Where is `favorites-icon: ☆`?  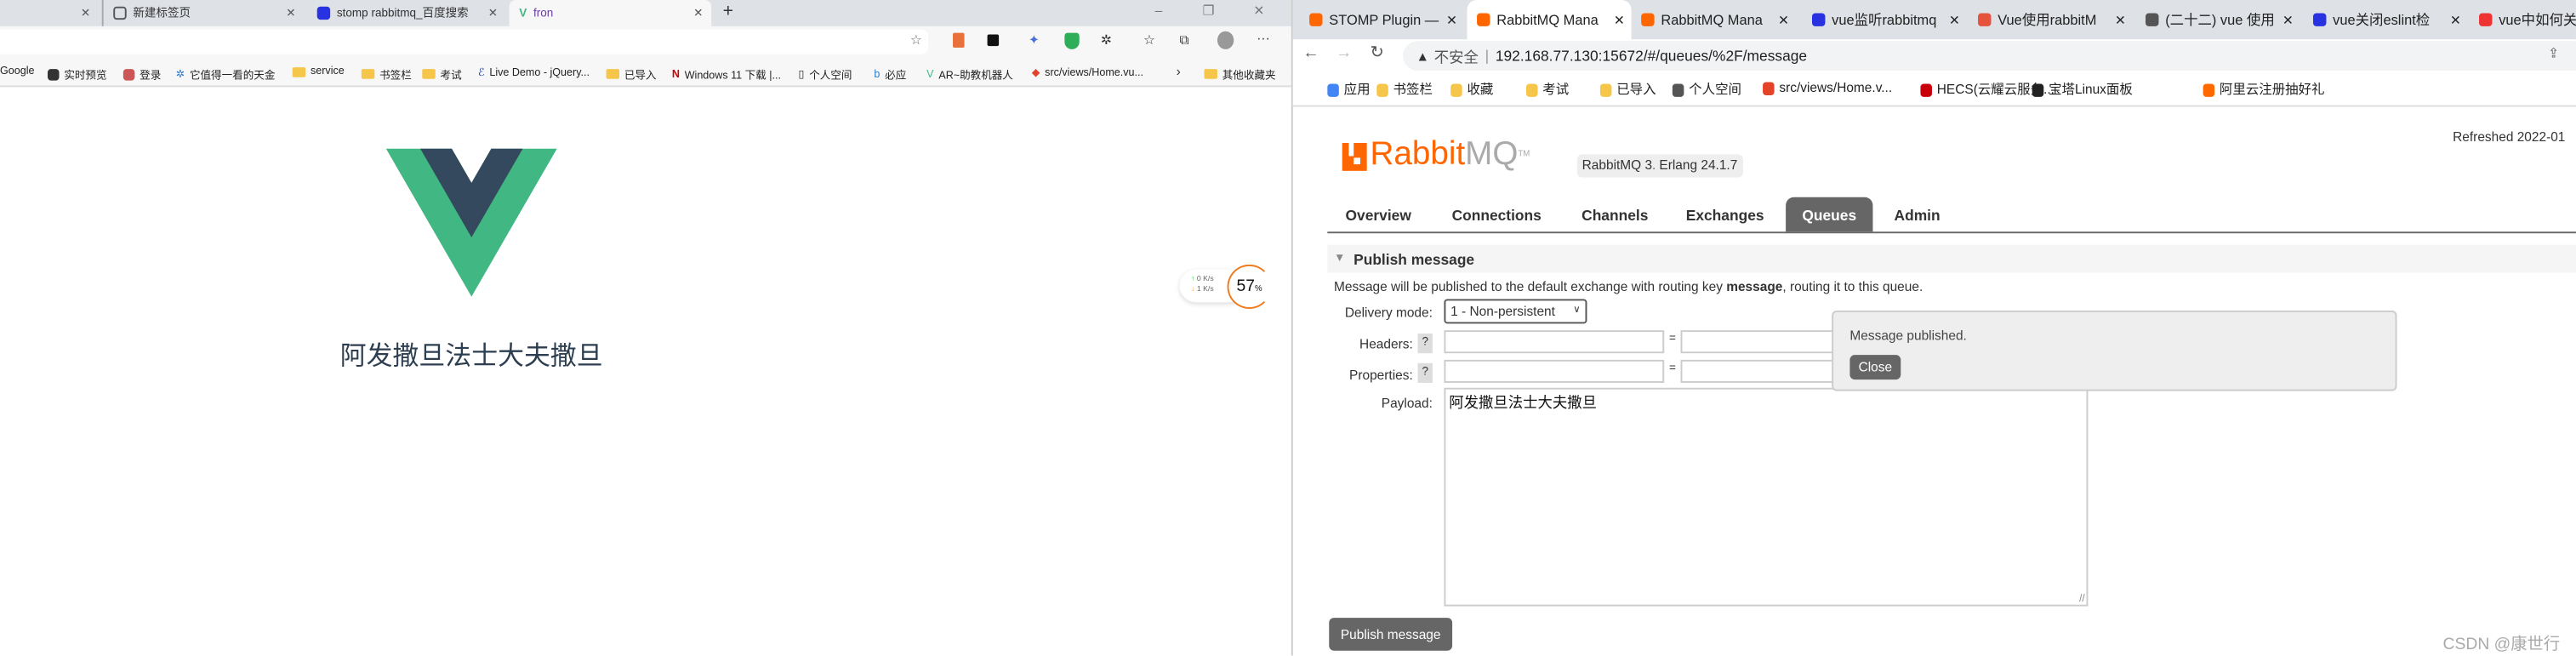 favorites-icon: ☆ is located at coordinates (1149, 40).